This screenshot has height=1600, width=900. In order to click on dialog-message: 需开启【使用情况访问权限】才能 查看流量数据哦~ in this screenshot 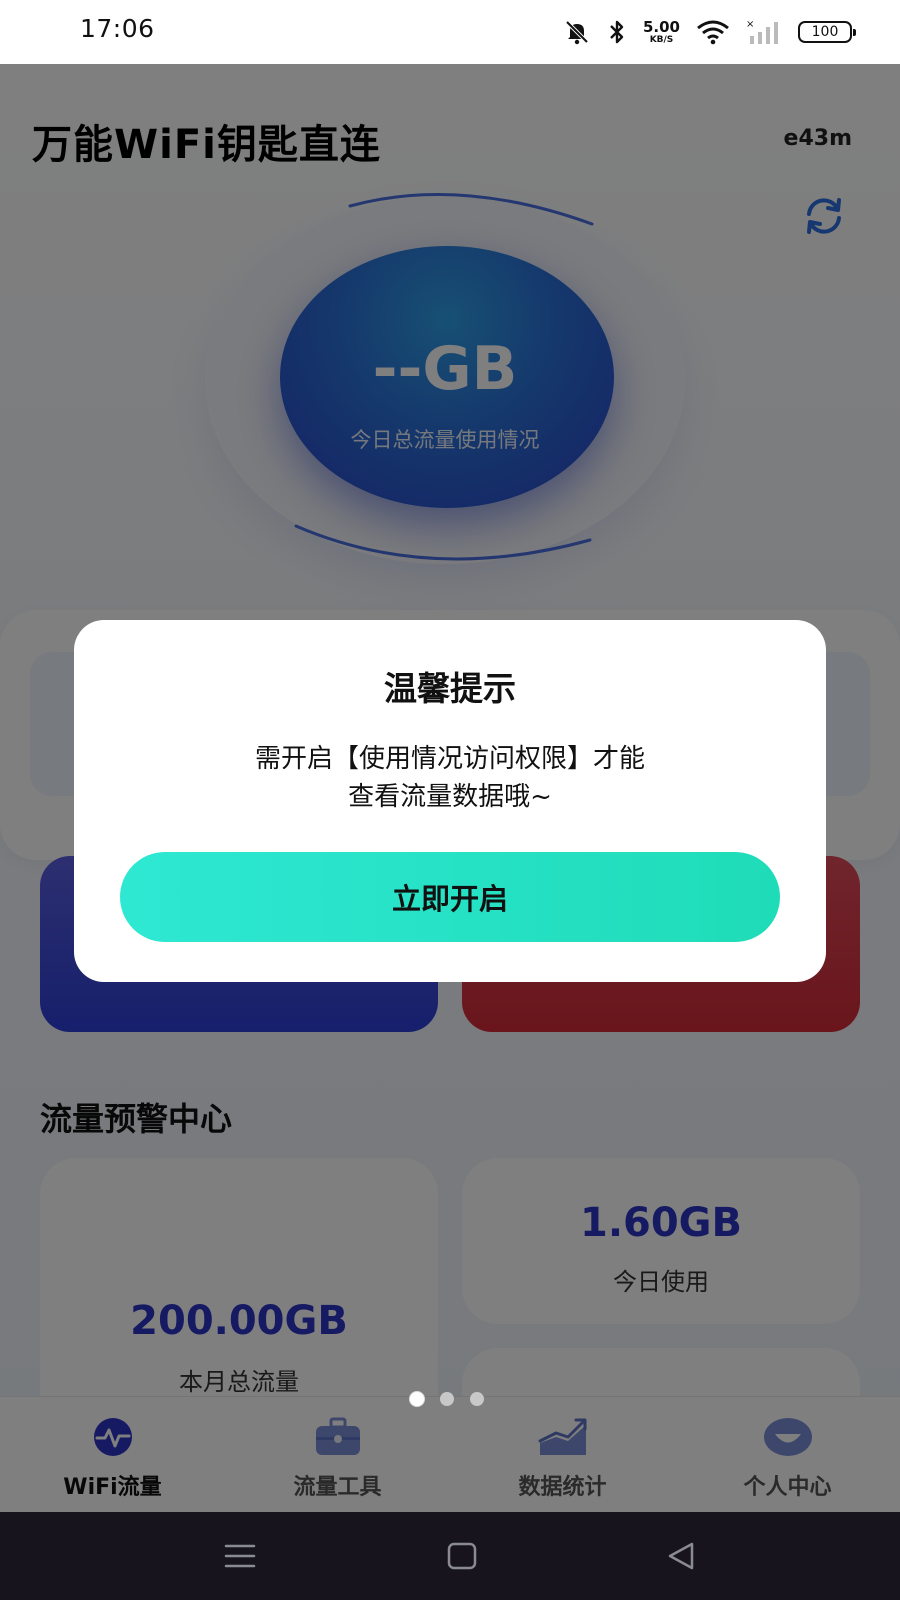, I will do `click(450, 778)`.